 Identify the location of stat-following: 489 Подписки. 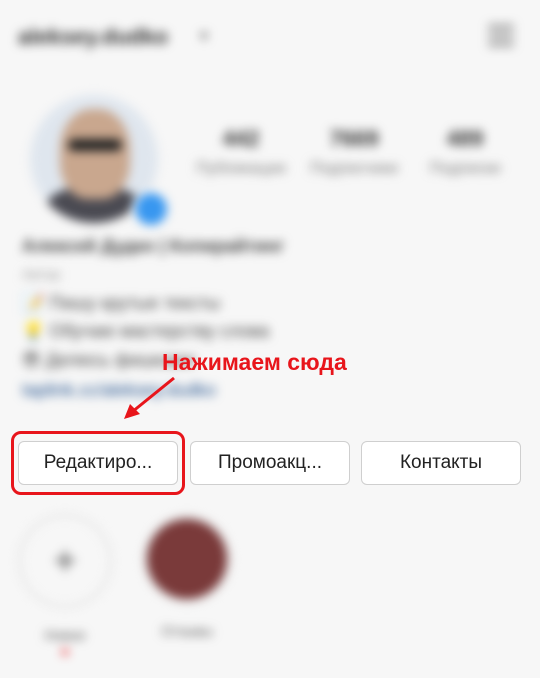
(465, 152).